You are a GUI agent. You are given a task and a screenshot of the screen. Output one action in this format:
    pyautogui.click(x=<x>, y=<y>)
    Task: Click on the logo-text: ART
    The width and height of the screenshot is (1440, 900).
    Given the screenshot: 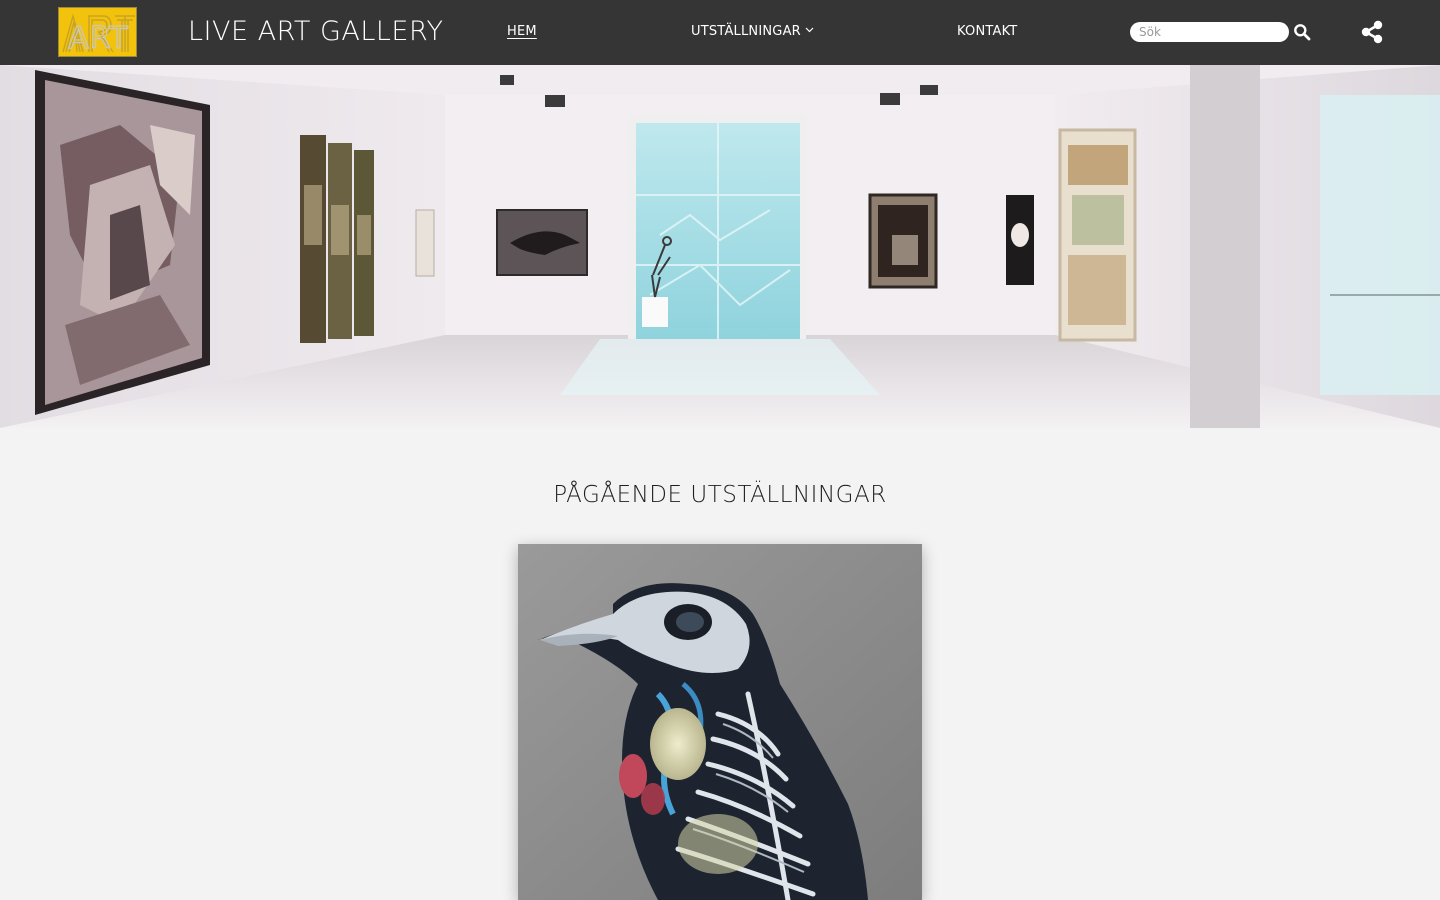 What is the action you would take?
    pyautogui.click(x=98, y=38)
    